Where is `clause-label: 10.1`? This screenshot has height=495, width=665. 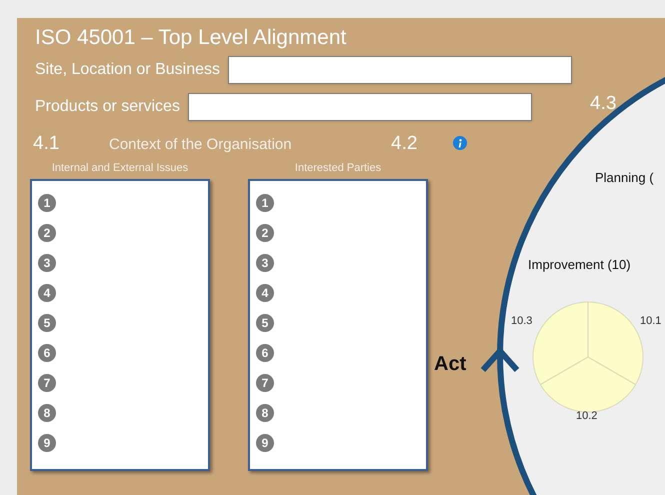
clause-label: 10.1 is located at coordinates (651, 321).